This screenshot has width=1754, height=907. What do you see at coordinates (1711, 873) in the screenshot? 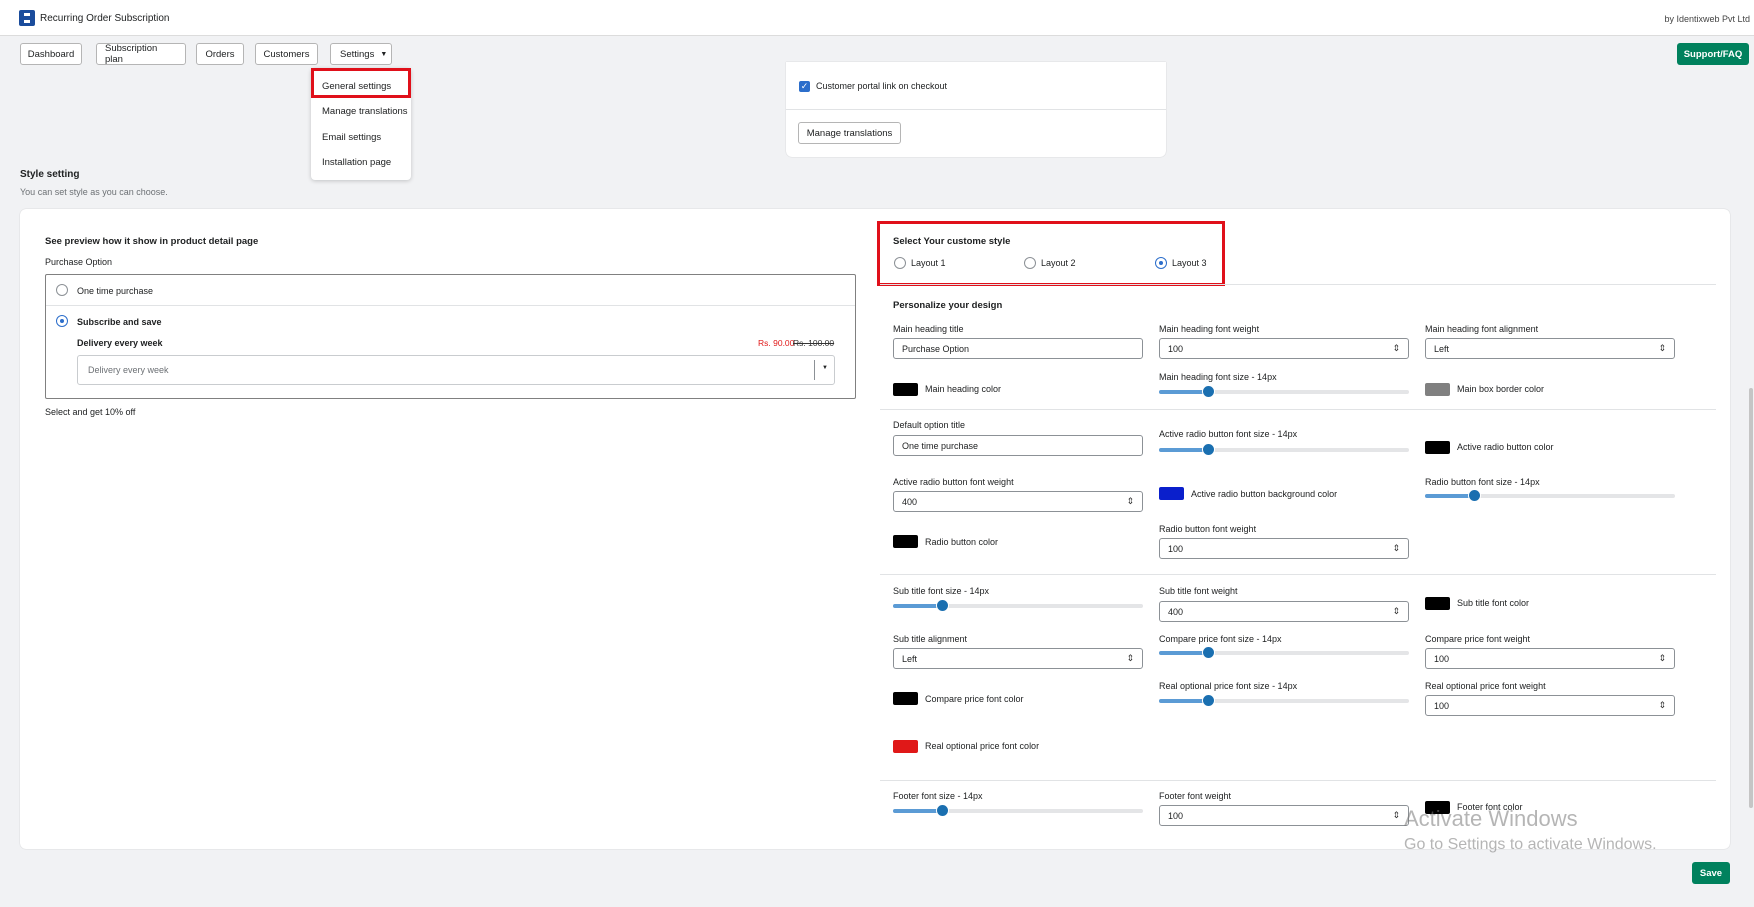
I see `save-button: Save` at bounding box center [1711, 873].